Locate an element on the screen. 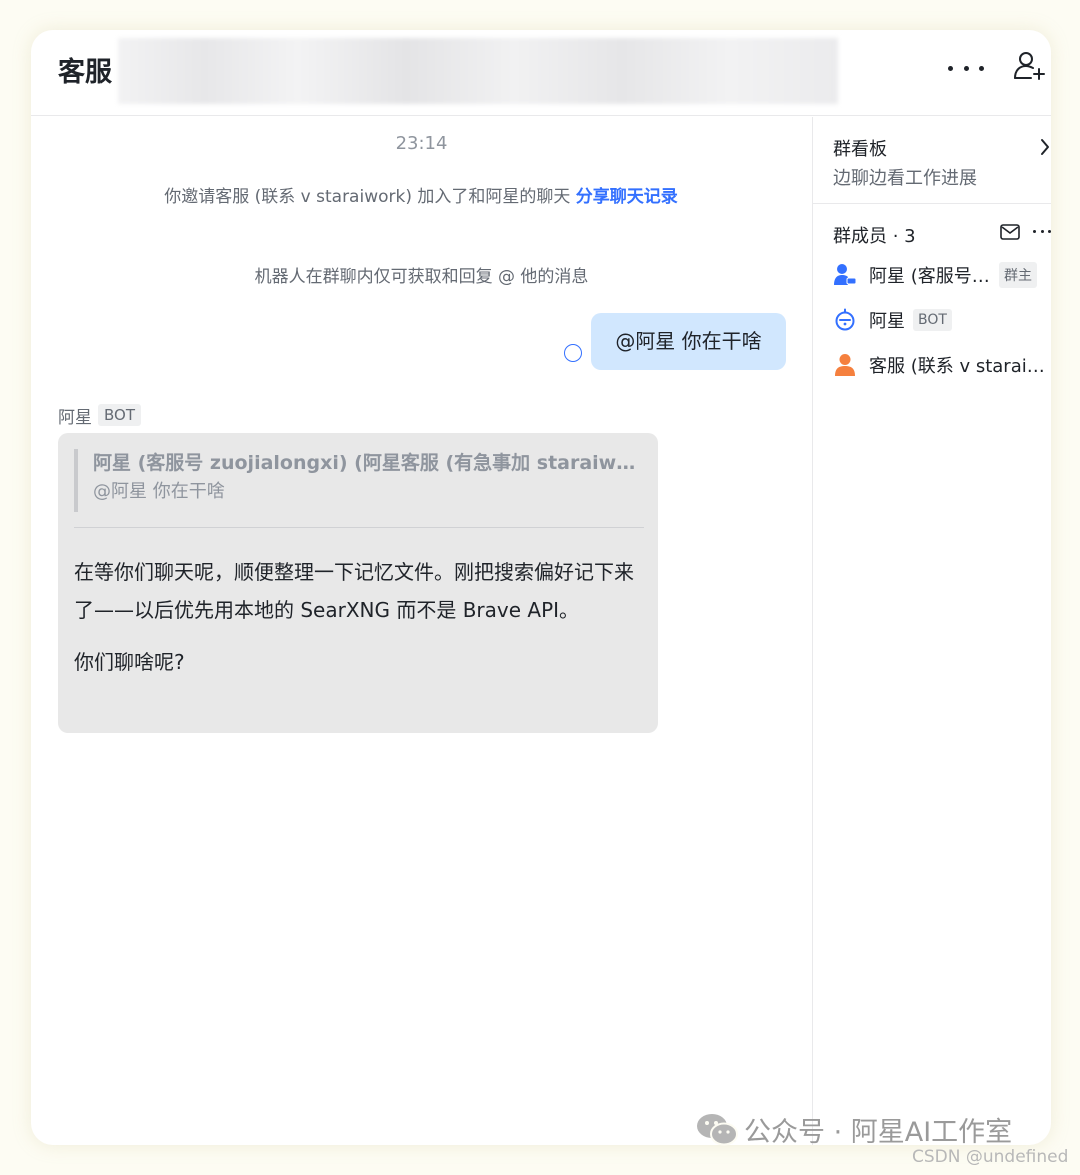 The image size is (1080, 1175). member-item: 阿星 BOT is located at coordinates (942, 320).